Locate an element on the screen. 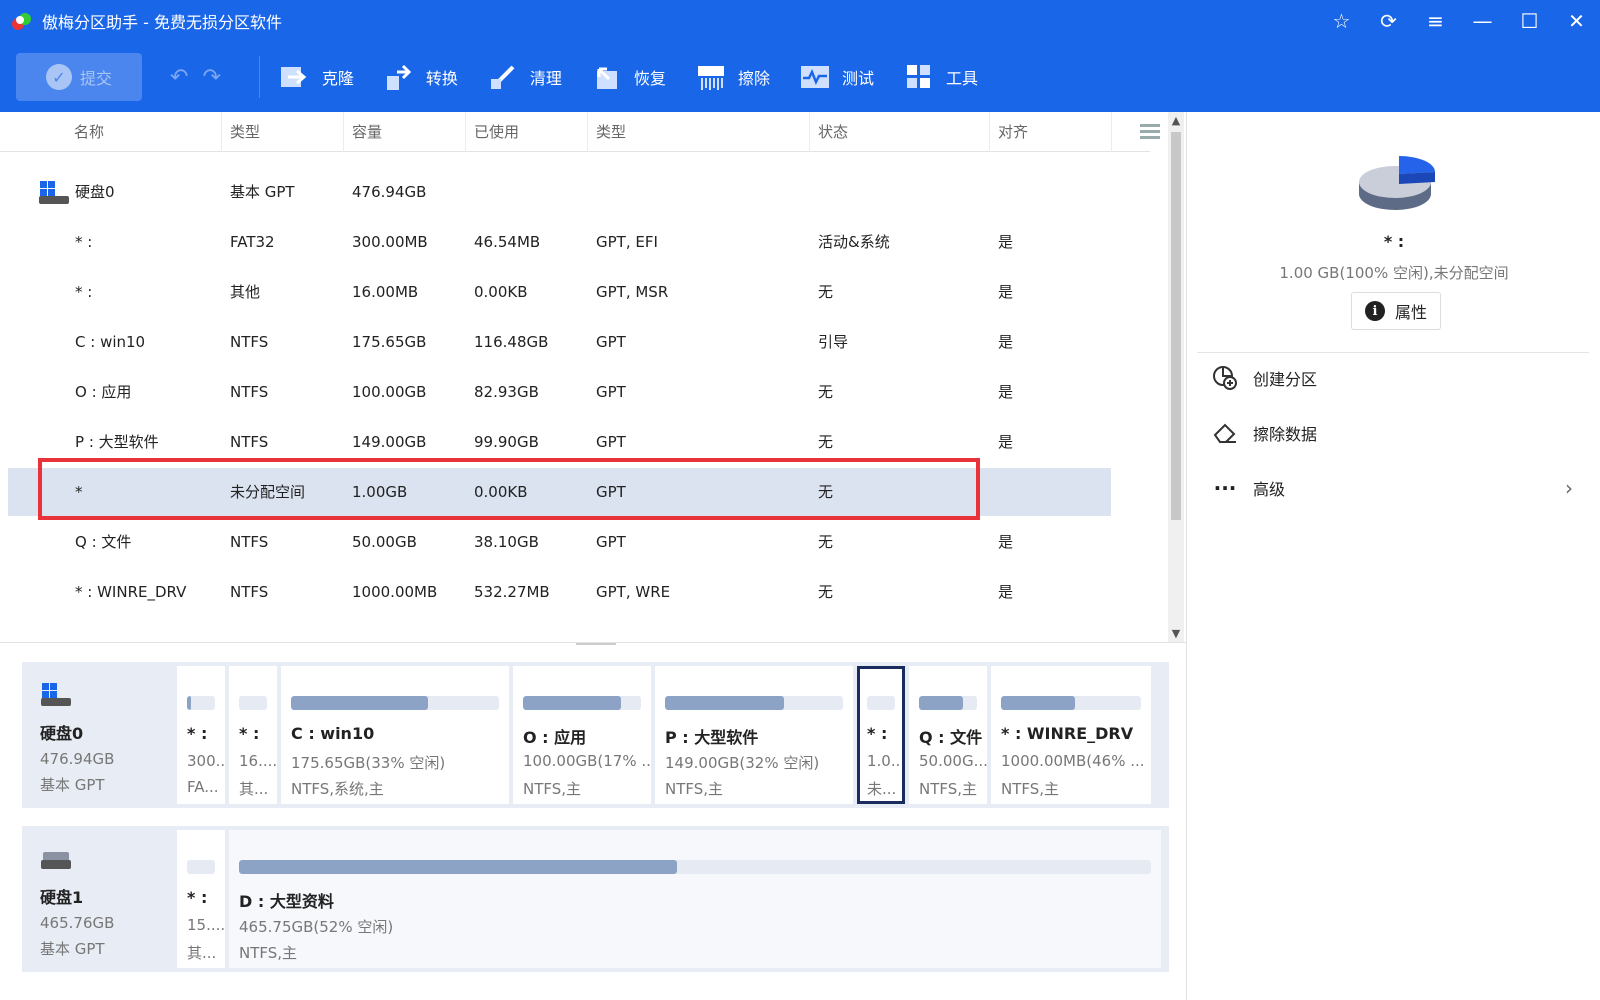  star-icon: ☆ is located at coordinates (1341, 21).